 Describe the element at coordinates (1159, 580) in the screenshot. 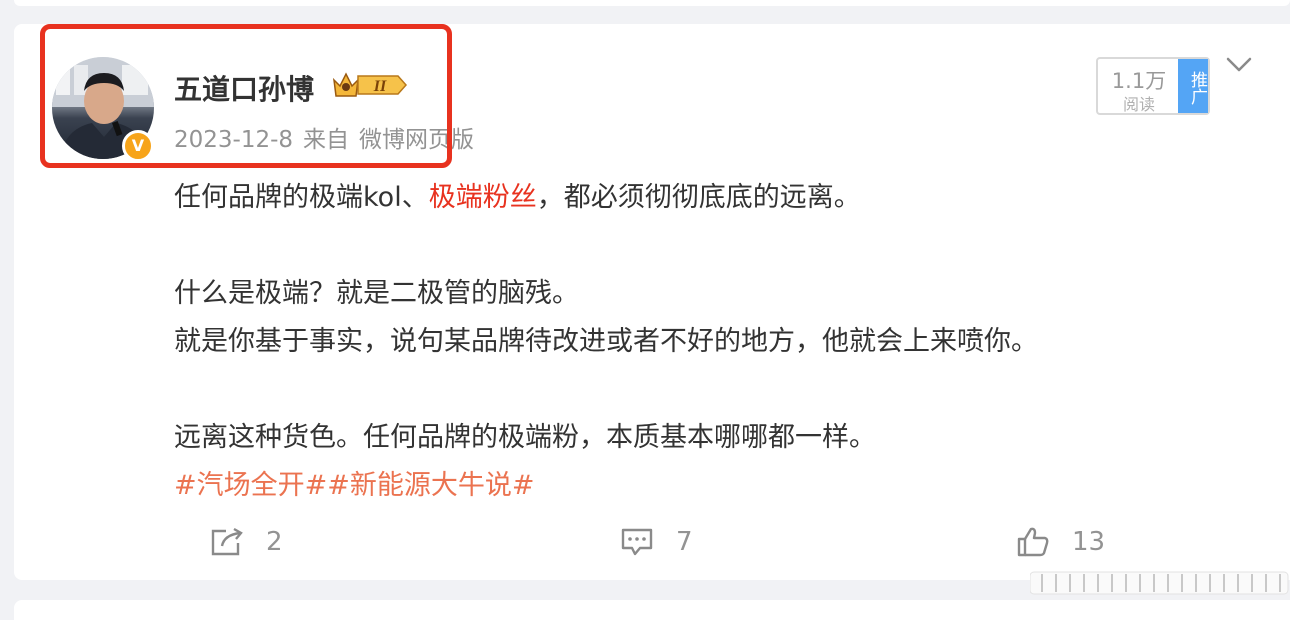

I see `horizontal-scrollbar` at that location.